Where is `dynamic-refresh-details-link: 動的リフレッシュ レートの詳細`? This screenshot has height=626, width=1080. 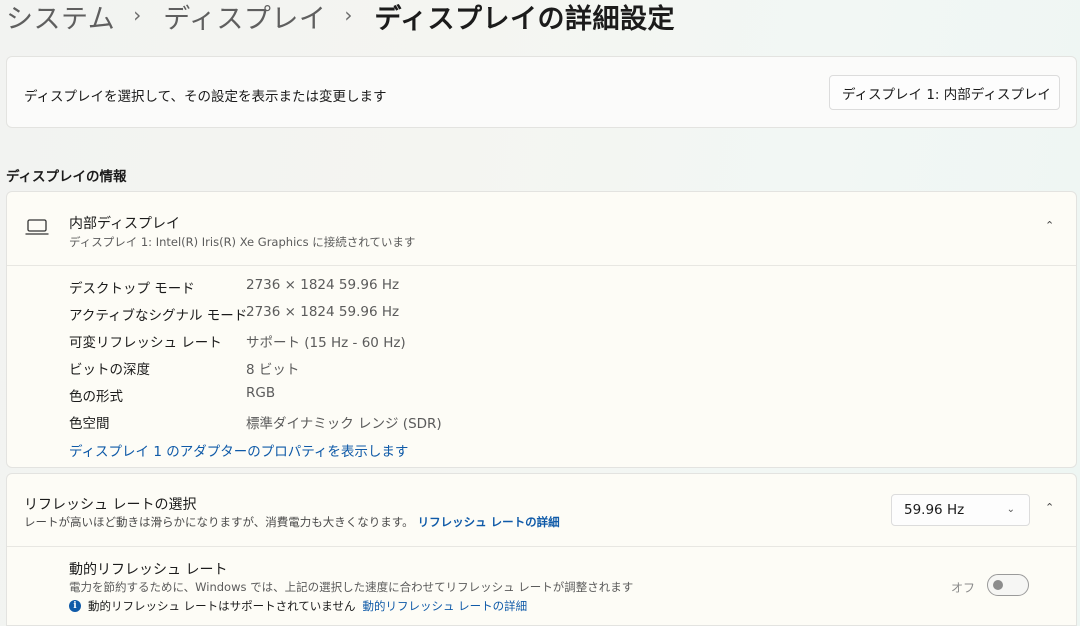 dynamic-refresh-details-link: 動的リフレッシュ レートの詳細 is located at coordinates (444, 606).